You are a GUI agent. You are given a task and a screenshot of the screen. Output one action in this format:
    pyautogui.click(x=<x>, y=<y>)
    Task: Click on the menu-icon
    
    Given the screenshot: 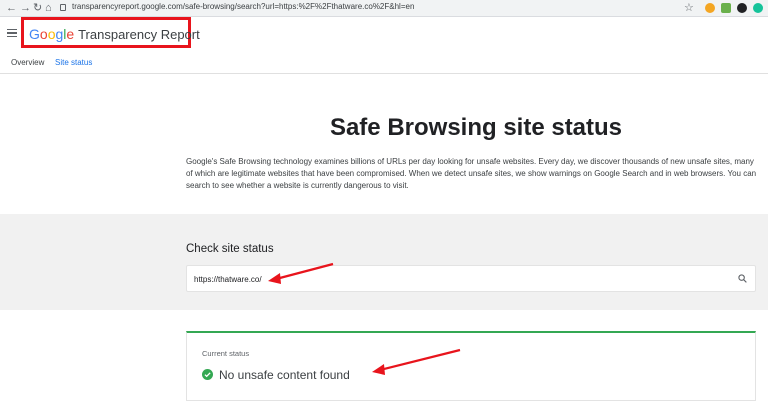 What is the action you would take?
    pyautogui.click(x=12, y=33)
    